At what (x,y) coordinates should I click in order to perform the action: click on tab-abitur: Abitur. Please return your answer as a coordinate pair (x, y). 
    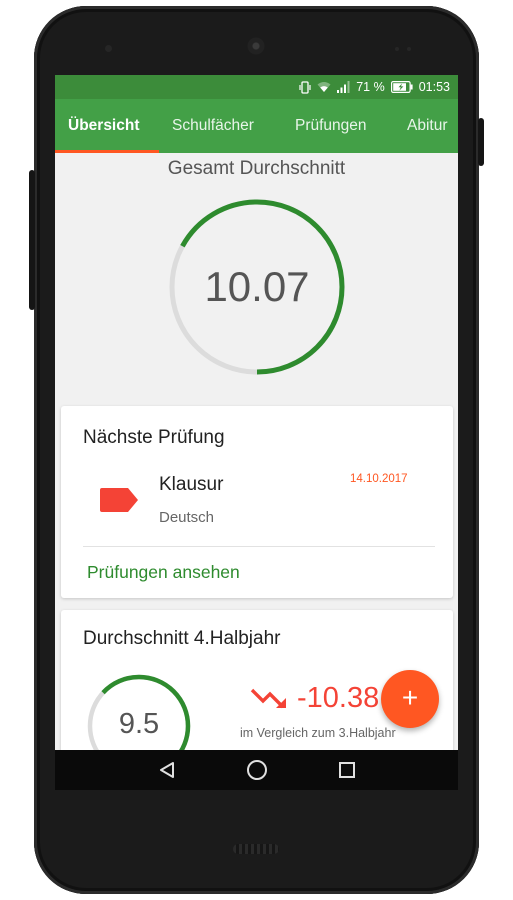
    Looking at the image, I should click on (427, 126).